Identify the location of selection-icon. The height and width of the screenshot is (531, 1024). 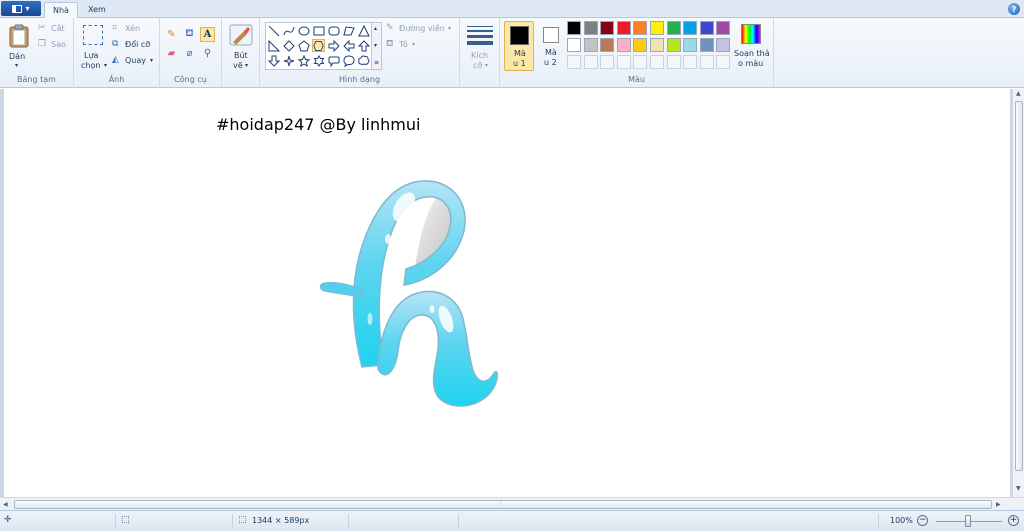
(93, 35).